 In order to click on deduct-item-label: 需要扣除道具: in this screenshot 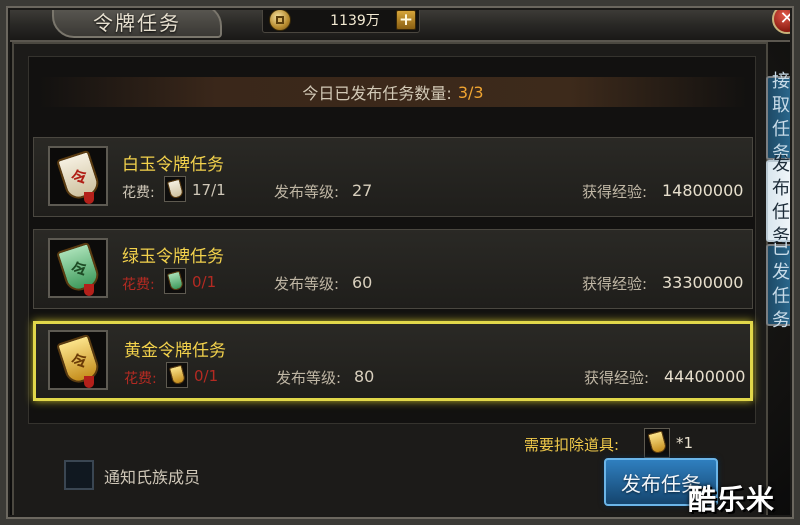, I will do `click(572, 445)`.